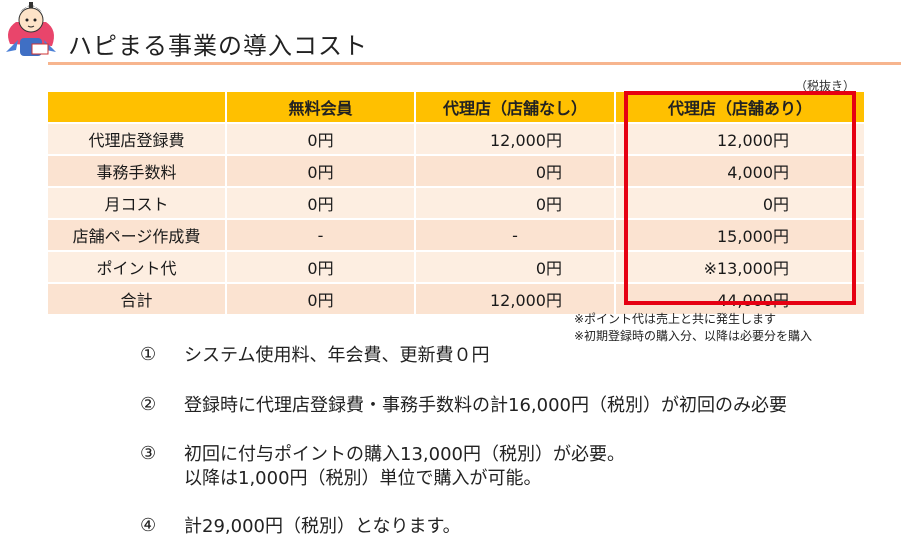 The height and width of the screenshot is (554, 902). What do you see at coordinates (322, 526) in the screenshot?
I see `item-text: 計29,000円（税別）となります。` at bounding box center [322, 526].